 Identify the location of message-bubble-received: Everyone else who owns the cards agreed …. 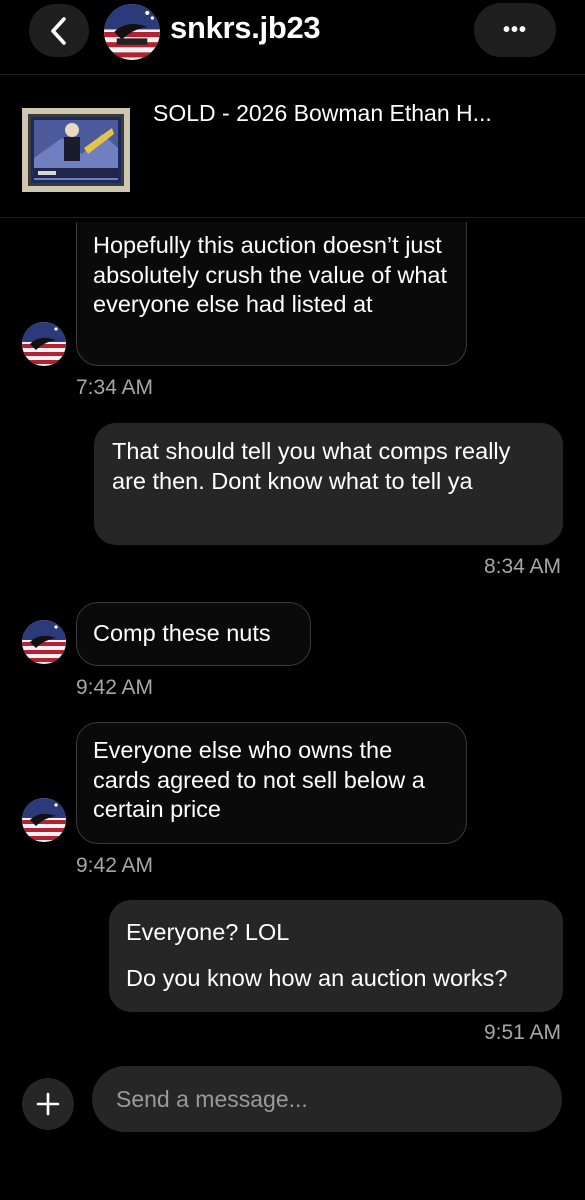
(271, 783).